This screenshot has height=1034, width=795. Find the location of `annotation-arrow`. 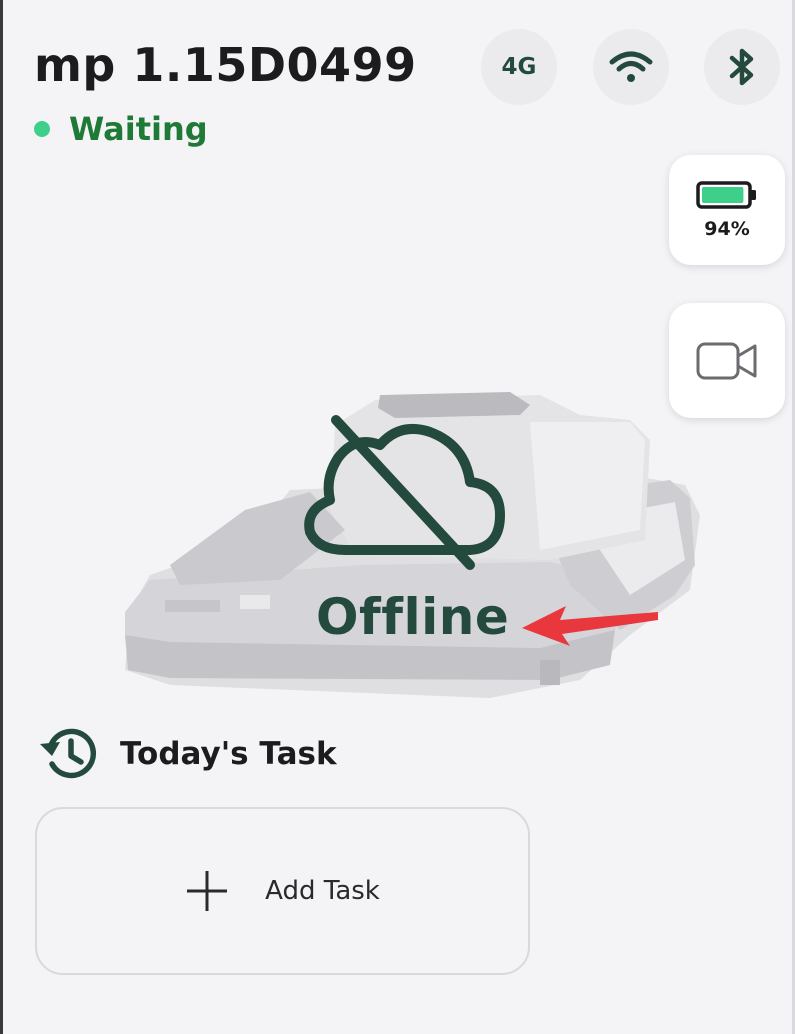

annotation-arrow is located at coordinates (590, 626).